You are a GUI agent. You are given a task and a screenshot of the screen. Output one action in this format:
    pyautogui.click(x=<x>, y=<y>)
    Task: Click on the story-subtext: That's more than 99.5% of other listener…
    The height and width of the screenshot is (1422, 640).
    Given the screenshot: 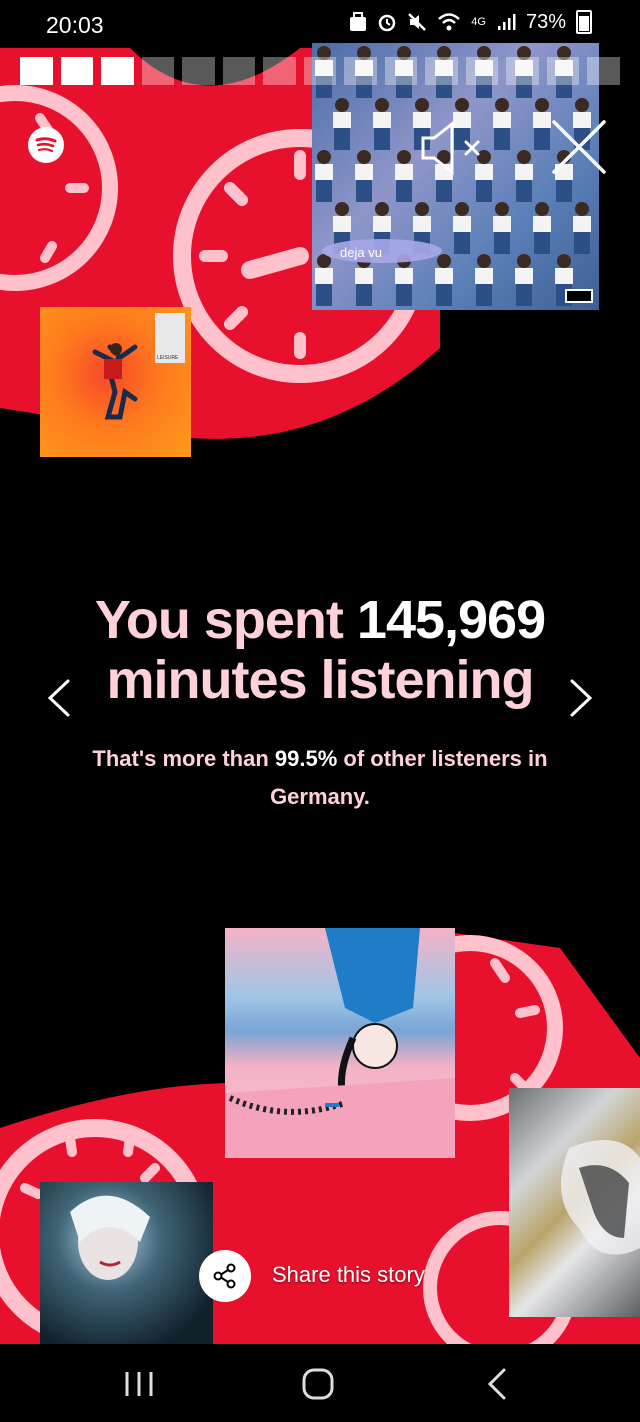 What is the action you would take?
    pyautogui.click(x=320, y=778)
    